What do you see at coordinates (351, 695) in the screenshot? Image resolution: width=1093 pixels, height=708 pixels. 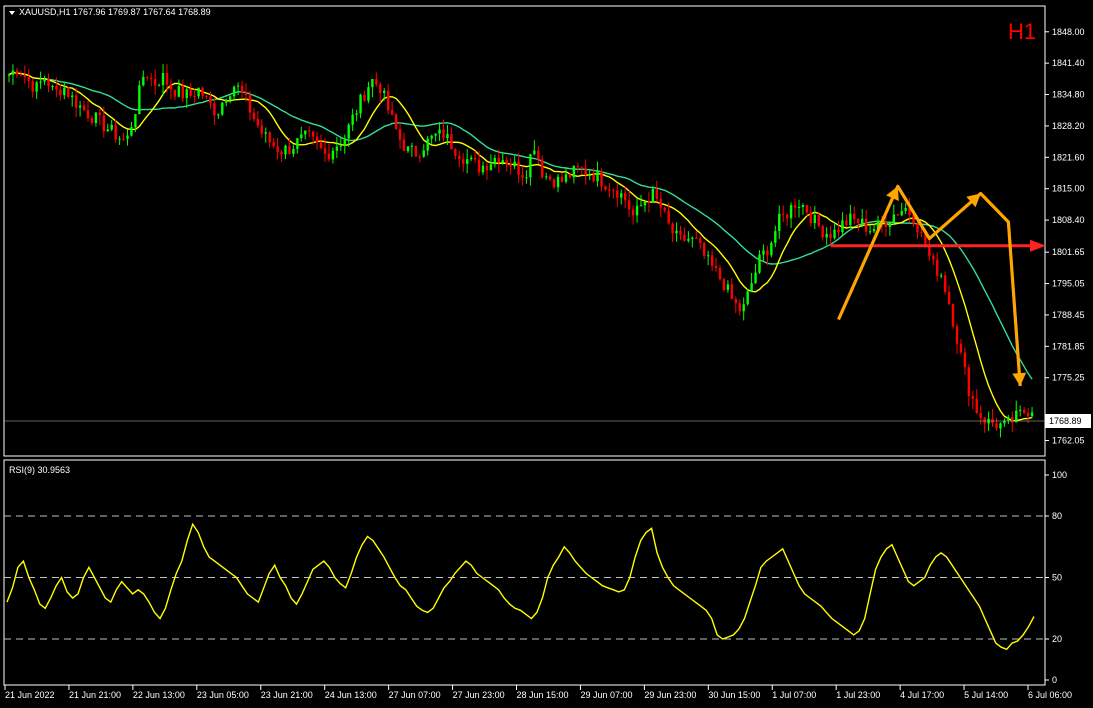 I see `time-tick-label: 24 Jun 13:00` at bounding box center [351, 695].